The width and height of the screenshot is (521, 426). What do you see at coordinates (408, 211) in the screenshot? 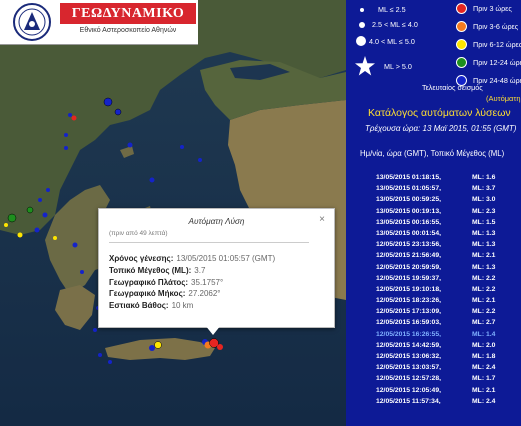
I see `row-datetime: 13/05/2015 00:19:13,` at bounding box center [408, 211].